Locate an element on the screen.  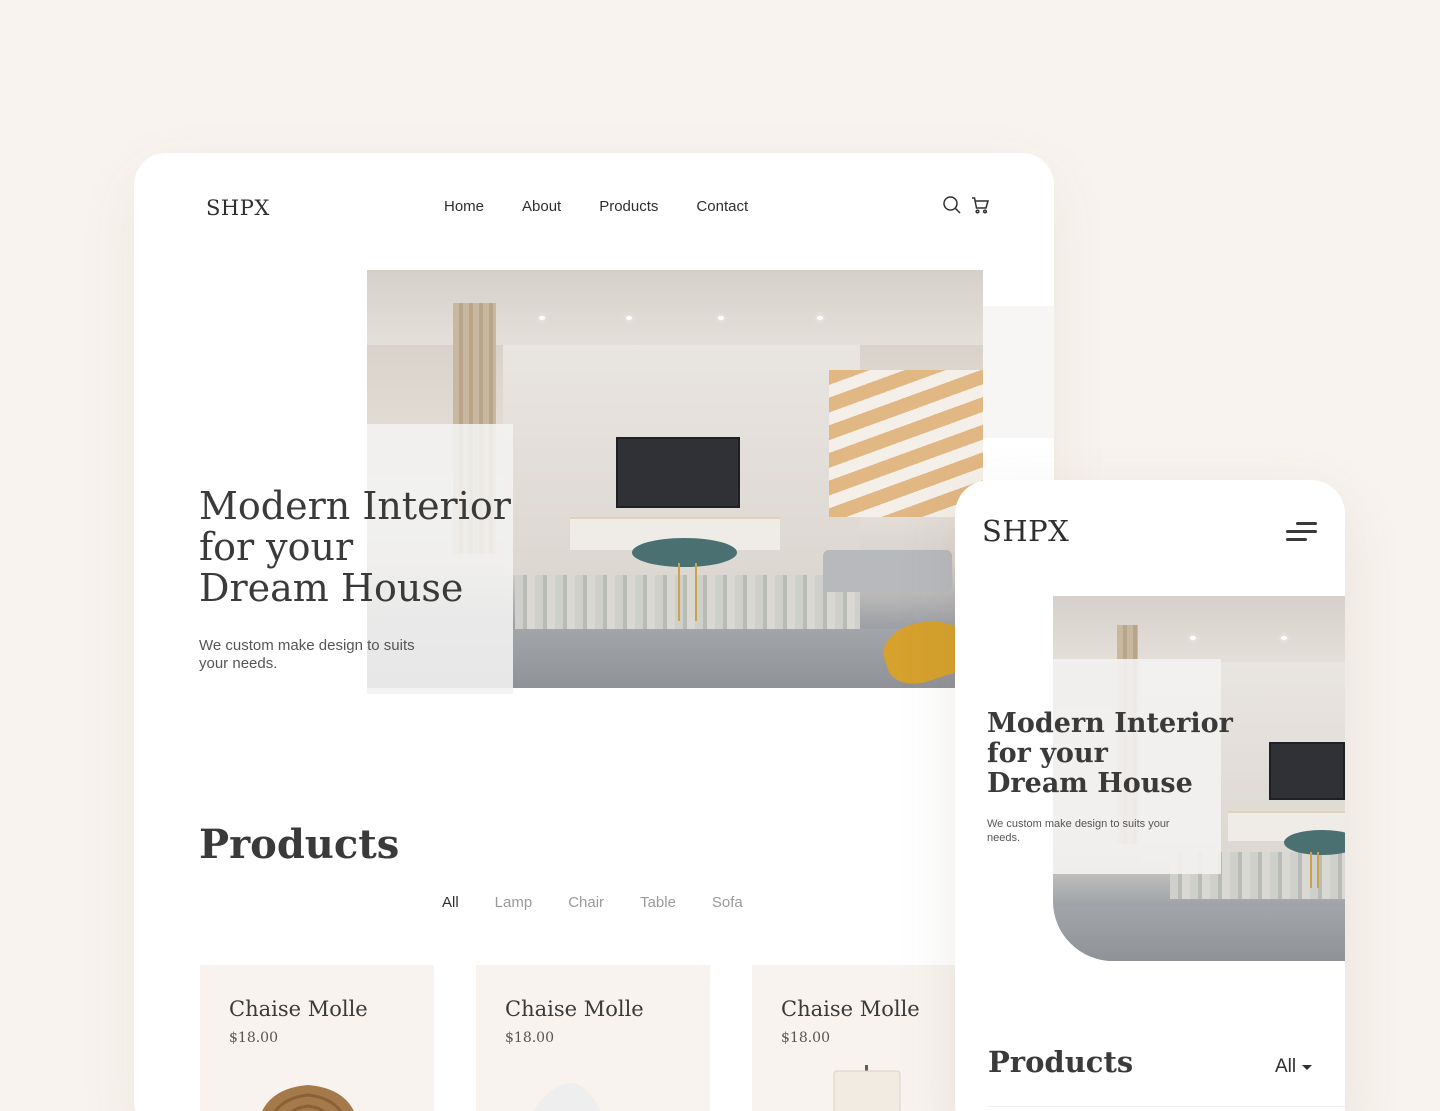
mobile-products-title: Products is located at coordinates (1061, 1062).